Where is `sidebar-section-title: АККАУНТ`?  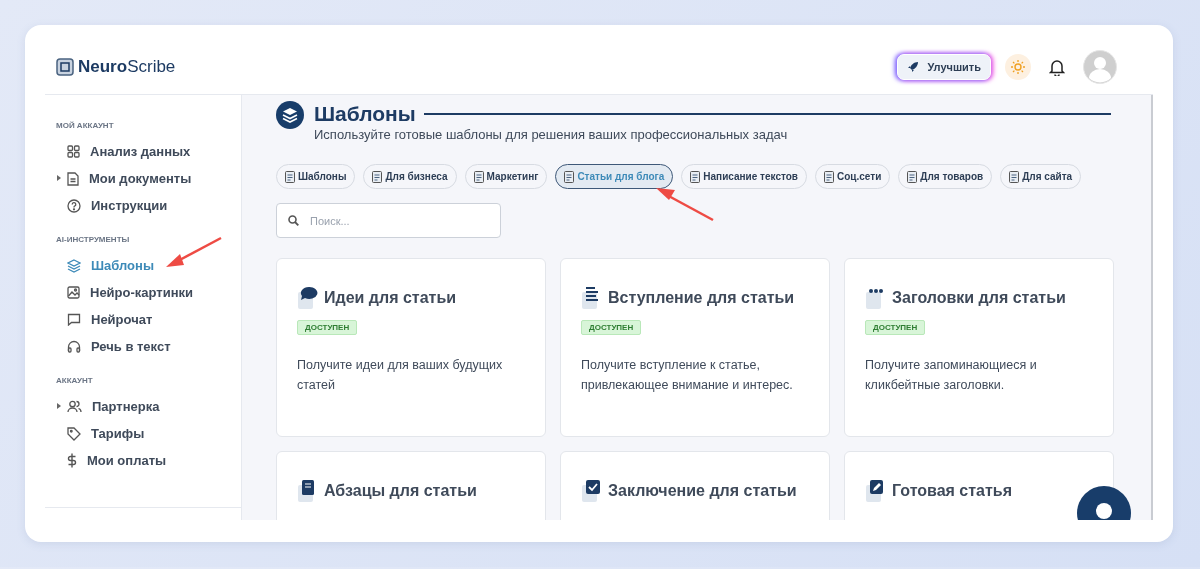 sidebar-section-title: АККАУНТ is located at coordinates (75, 380).